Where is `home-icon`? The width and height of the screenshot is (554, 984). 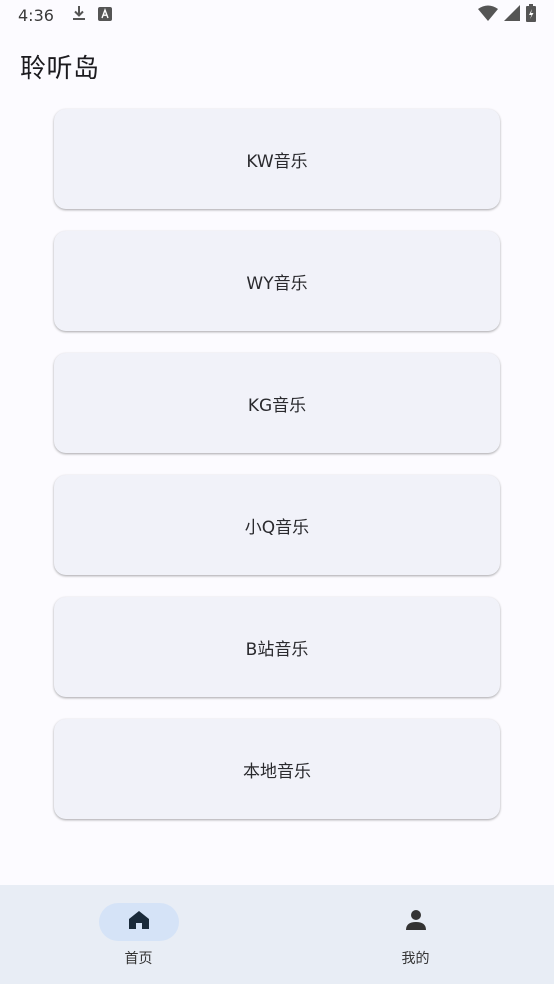
home-icon is located at coordinates (139, 922).